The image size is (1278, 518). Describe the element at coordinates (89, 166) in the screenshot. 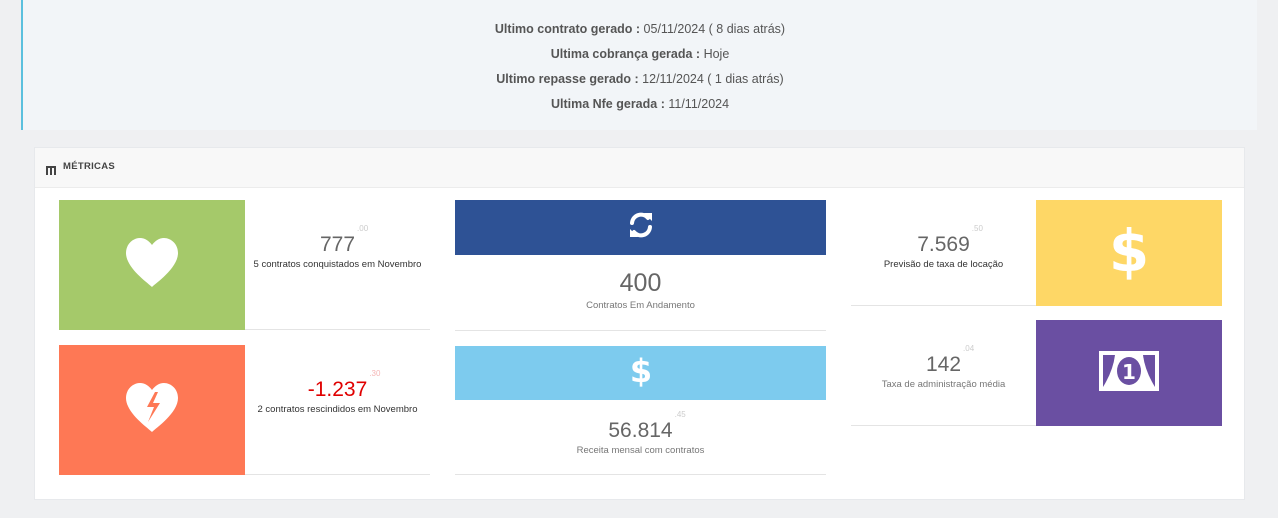

I see `metrics-title: MÉTRICAS` at that location.